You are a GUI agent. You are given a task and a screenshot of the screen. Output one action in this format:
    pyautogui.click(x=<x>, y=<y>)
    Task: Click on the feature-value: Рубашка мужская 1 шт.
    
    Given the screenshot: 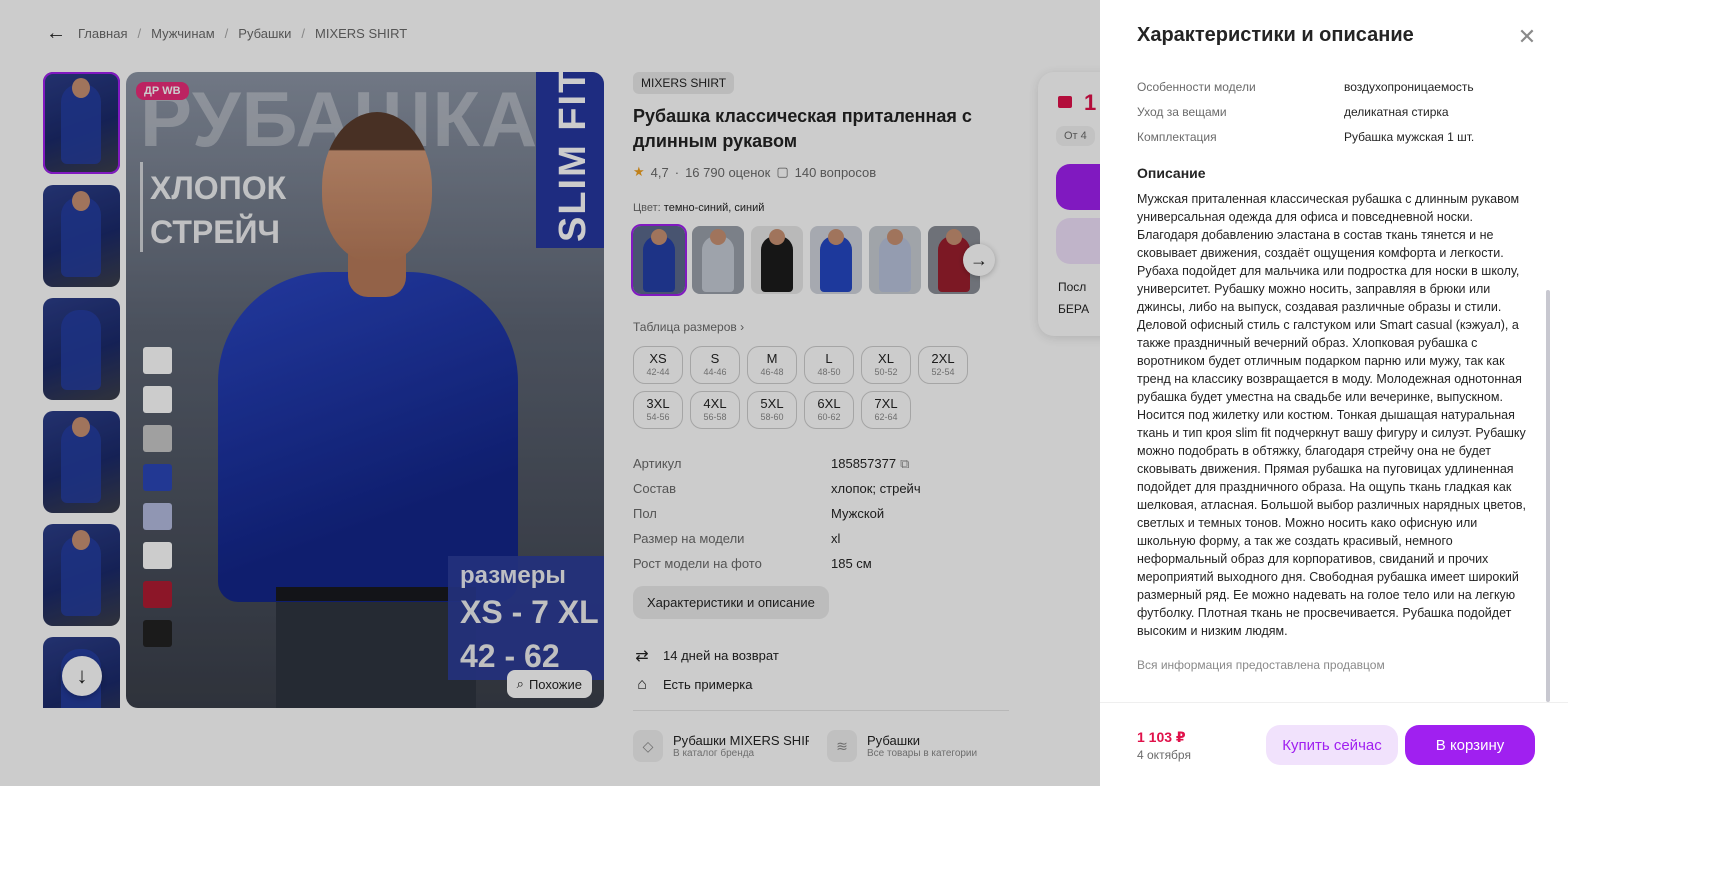 What is the action you would take?
    pyautogui.click(x=1409, y=136)
    